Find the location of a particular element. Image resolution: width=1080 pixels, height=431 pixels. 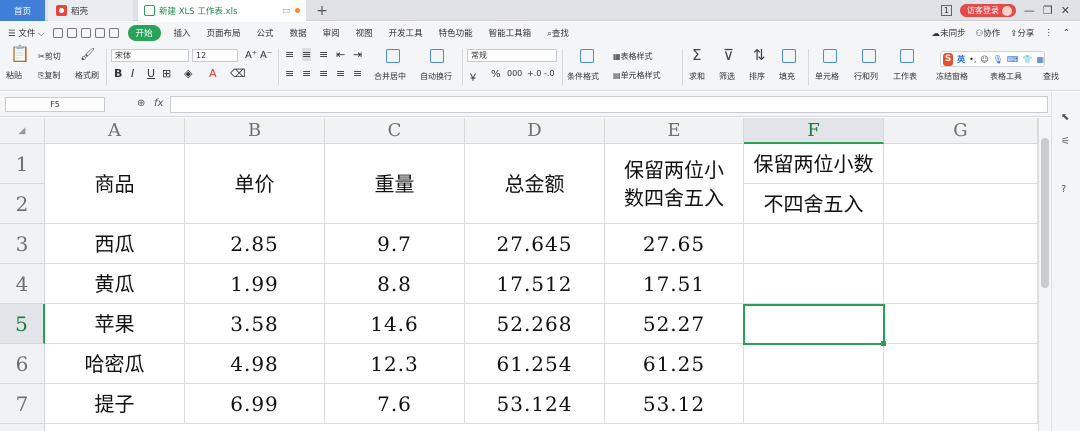

cell-a1: 商品 is located at coordinates (115, 184).